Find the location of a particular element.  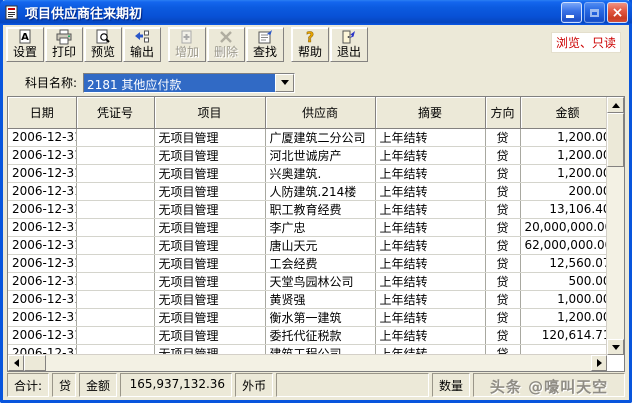

export-button: 输出 is located at coordinates (142, 44).